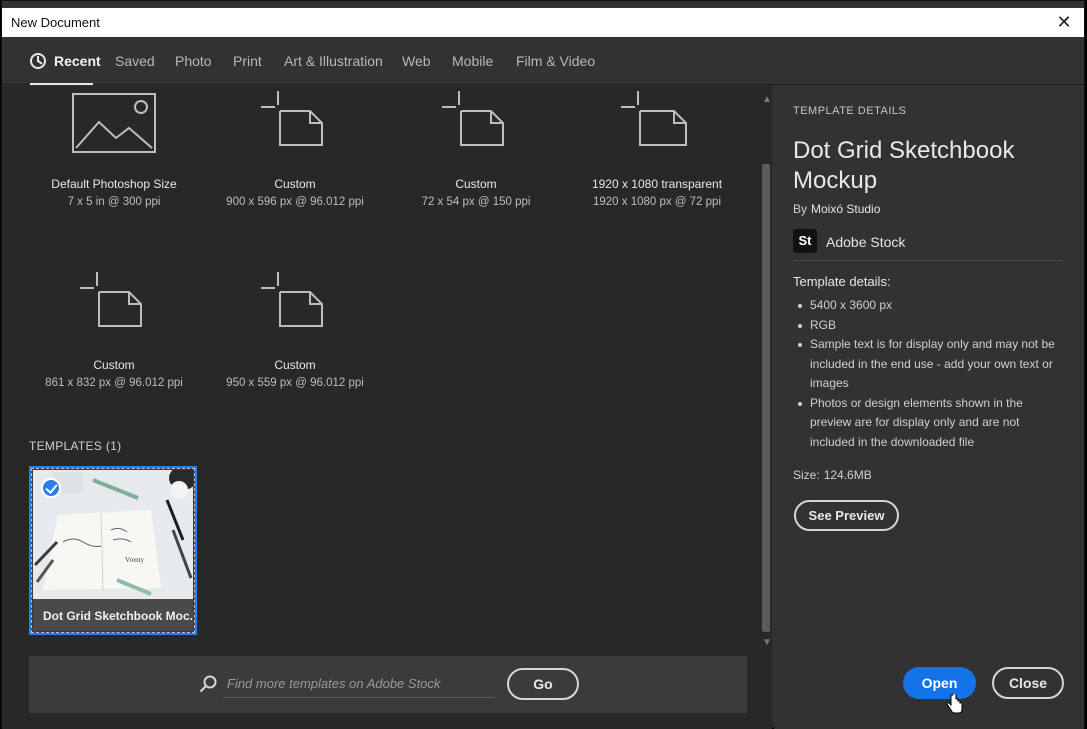  I want to click on preset-custom-861x832: Custom 861 x 832 px @ 96.012 ppi, so click(114, 330).